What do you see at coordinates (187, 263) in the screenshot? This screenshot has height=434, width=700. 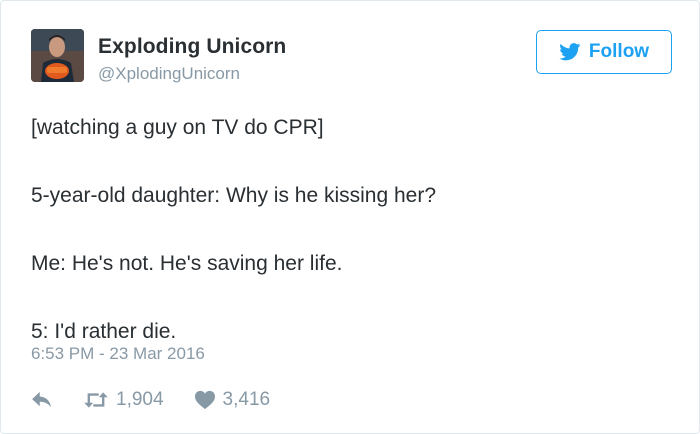 I see `tweet-line: Me: He's not. He's saving her life.` at bounding box center [187, 263].